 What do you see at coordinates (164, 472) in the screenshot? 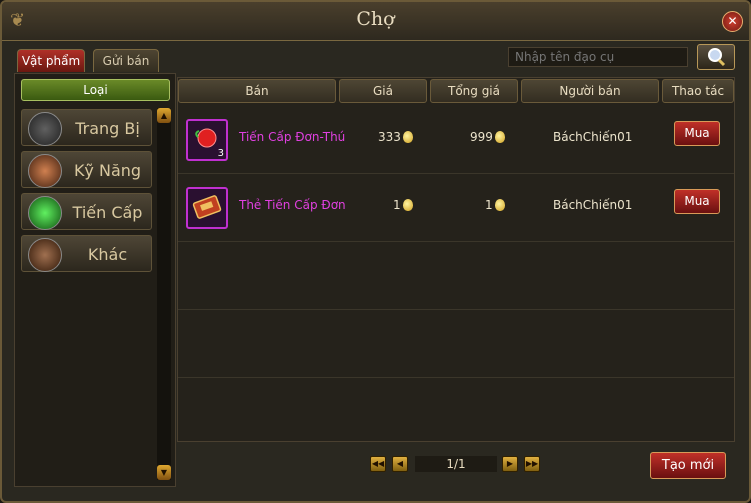
I see `scroll-down-icon: ▼` at bounding box center [164, 472].